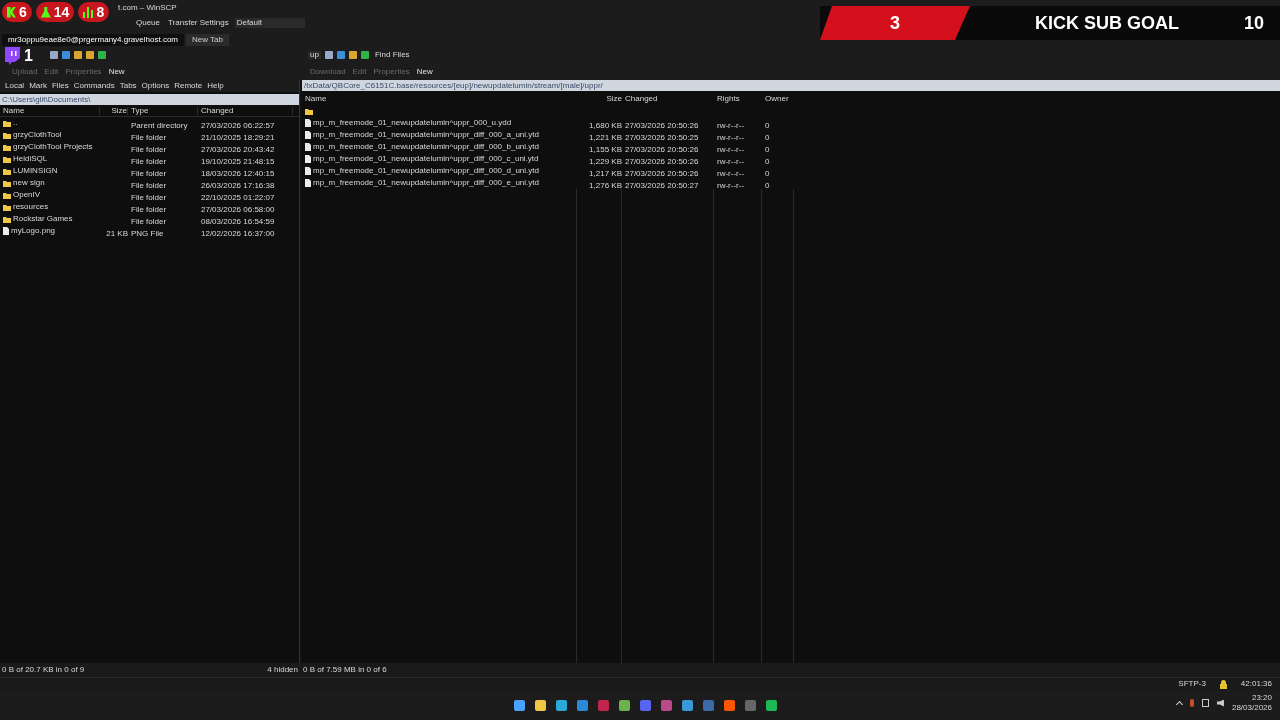  Describe the element at coordinates (128, 86) in the screenshot. I see `menu-item: Tabs` at that location.